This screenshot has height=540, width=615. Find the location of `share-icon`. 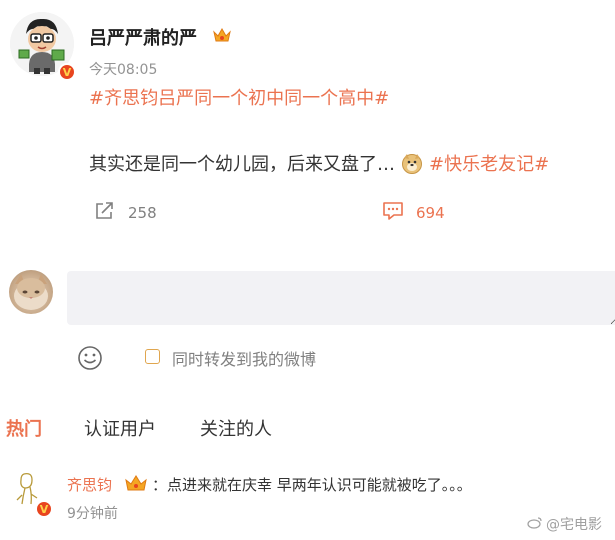

share-icon is located at coordinates (105, 213).